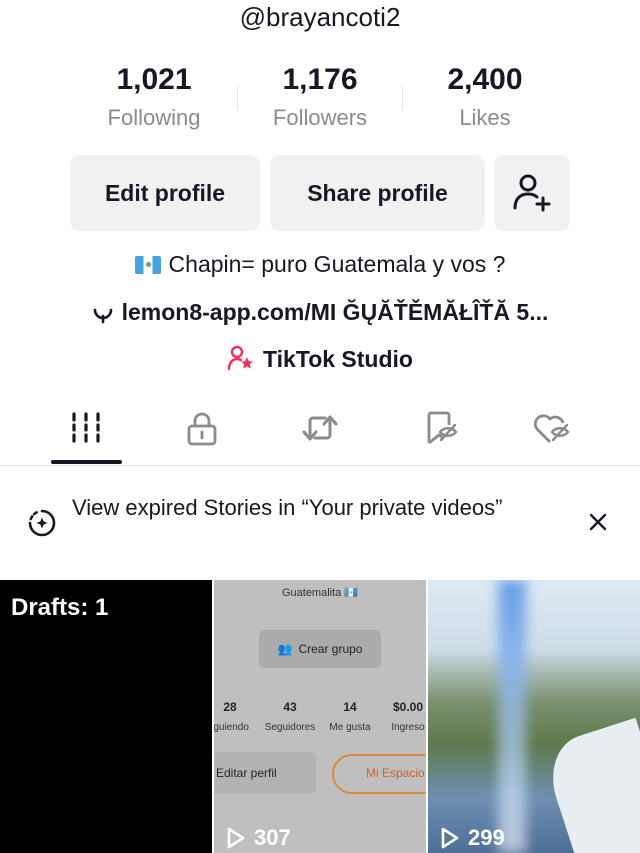  I want to click on view-count-value: 299, so click(486, 837).